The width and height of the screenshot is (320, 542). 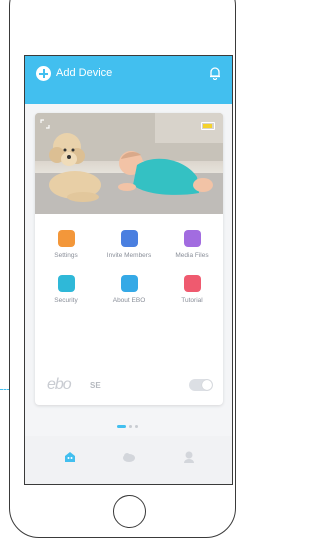 I want to click on bell-icon, so click(x=215, y=73).